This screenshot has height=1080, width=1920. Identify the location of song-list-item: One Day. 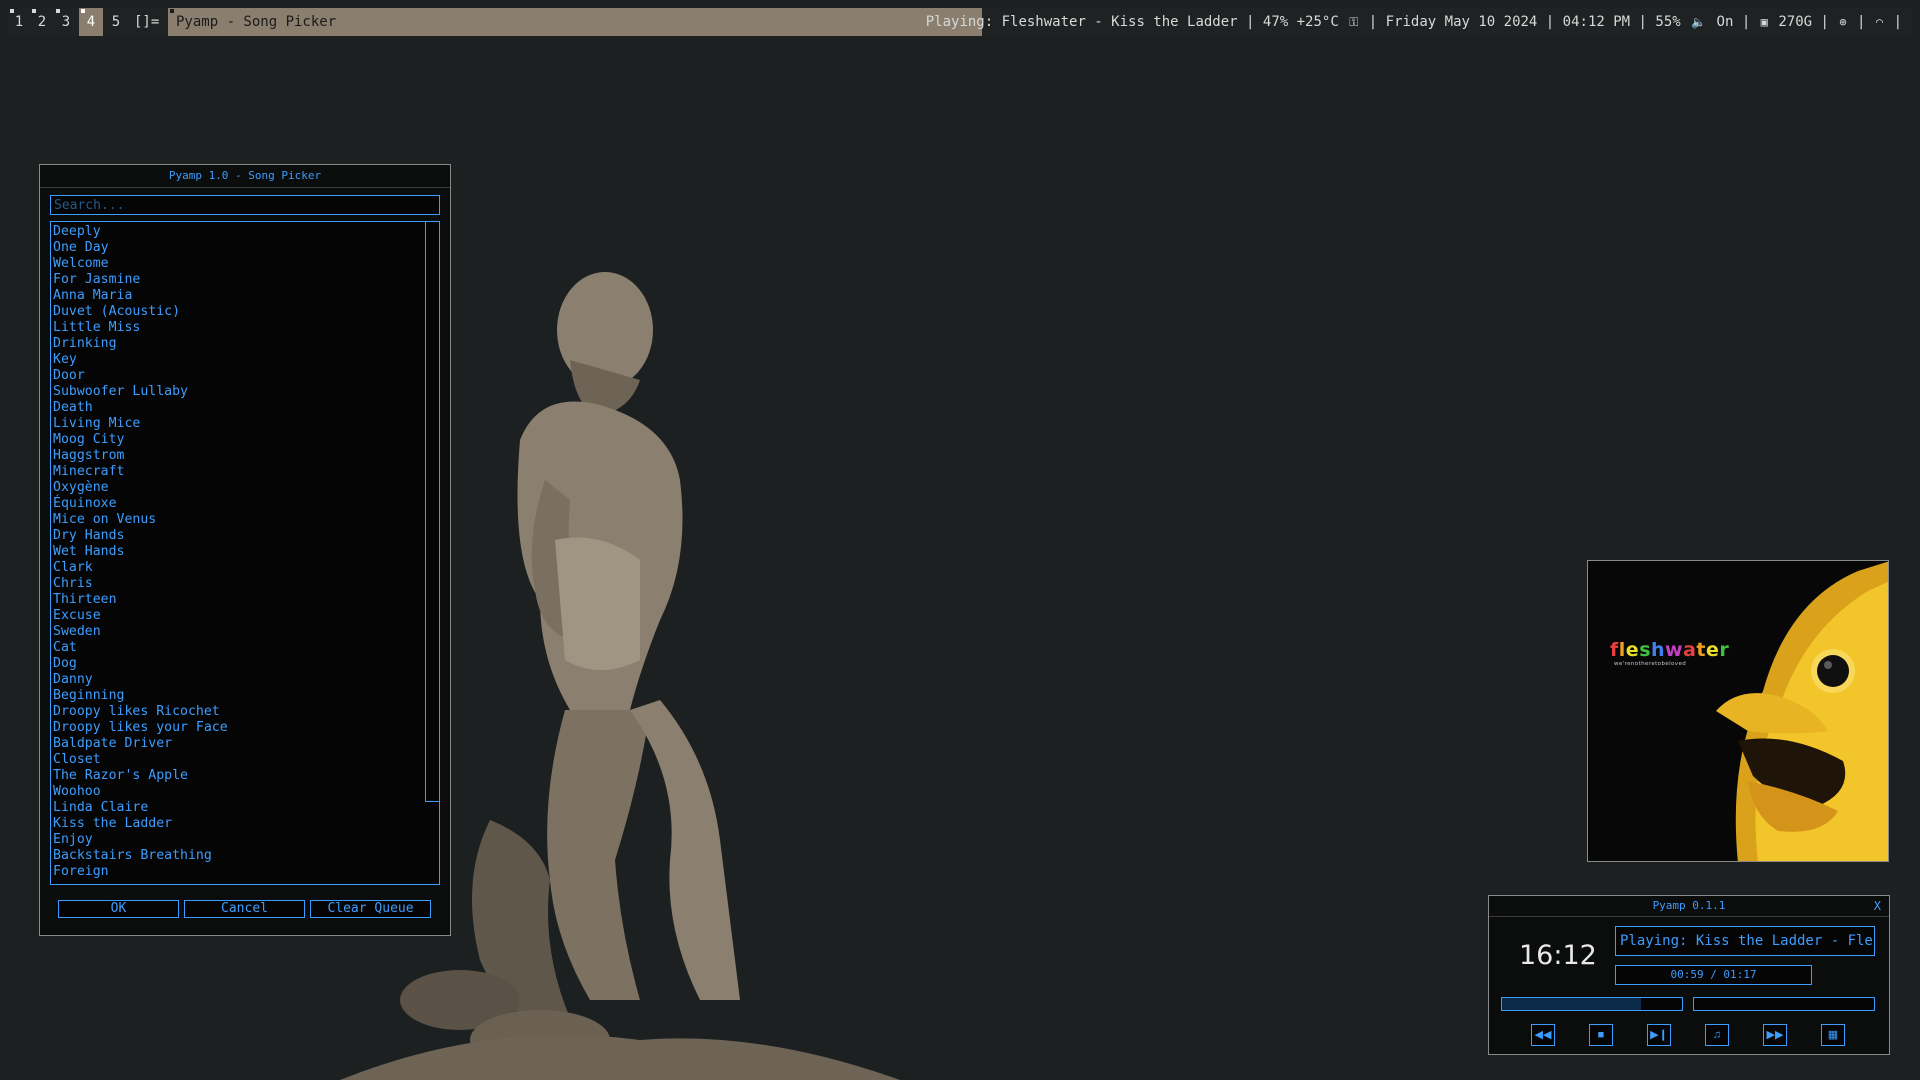
(246, 248).